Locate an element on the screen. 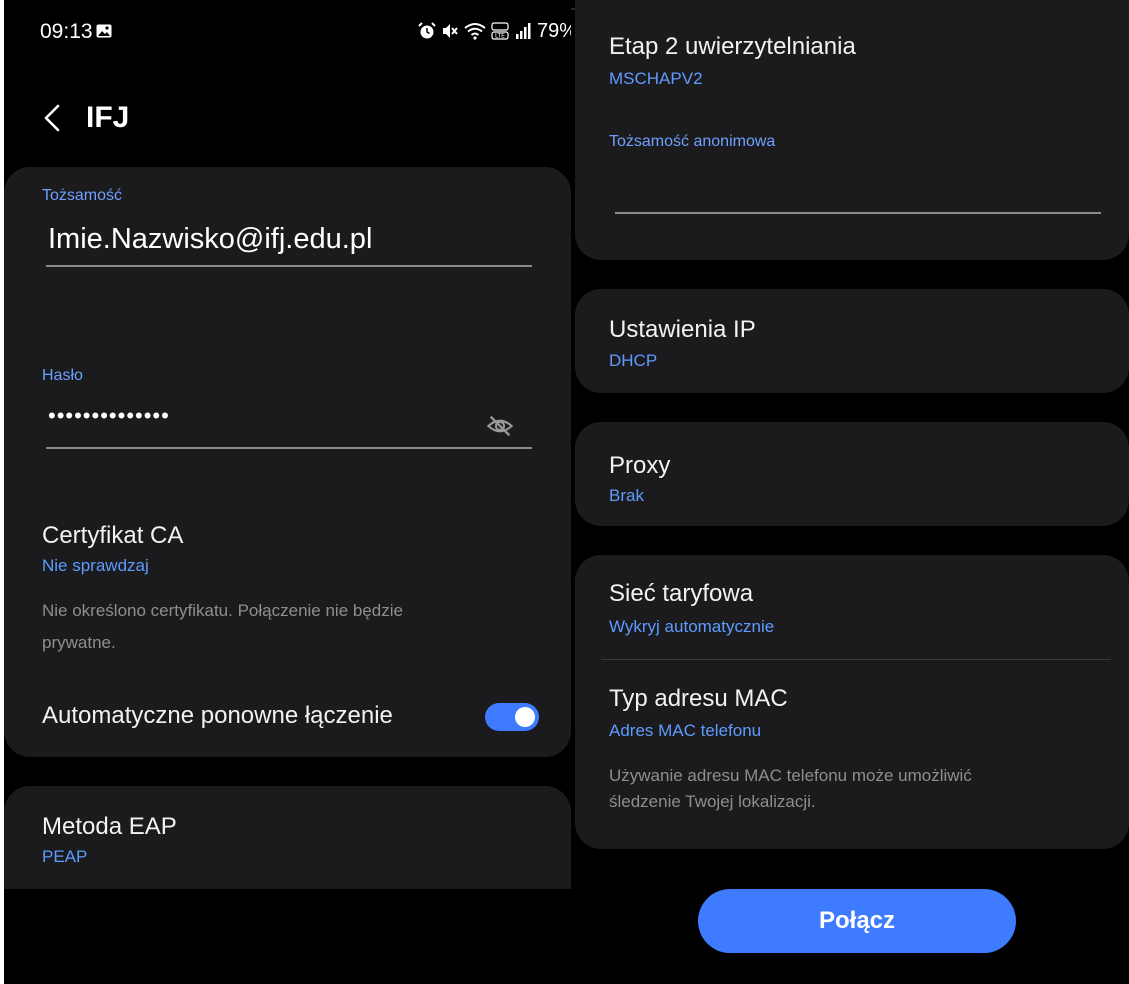 The width and height of the screenshot is (1129, 984). proxy-value: Brak is located at coordinates (626, 495).